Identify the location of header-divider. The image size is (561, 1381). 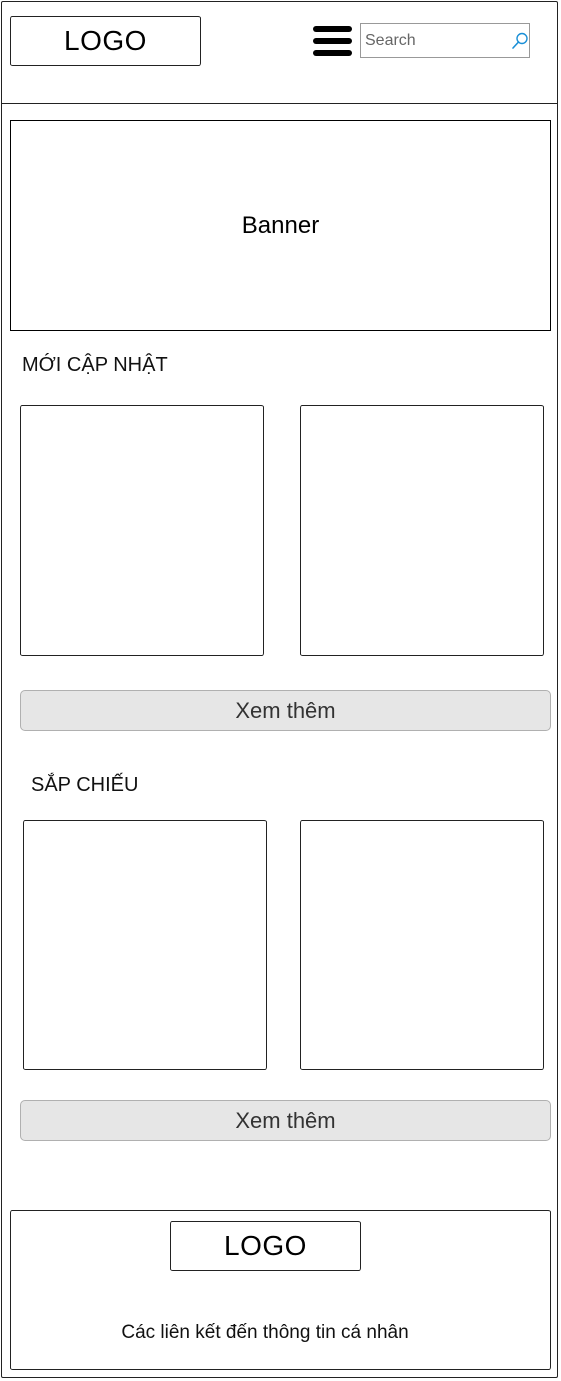
(279, 103).